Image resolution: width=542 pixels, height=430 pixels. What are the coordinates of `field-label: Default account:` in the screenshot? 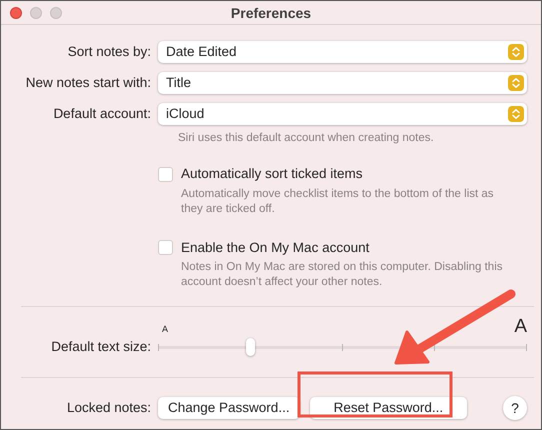 It's located at (102, 113).